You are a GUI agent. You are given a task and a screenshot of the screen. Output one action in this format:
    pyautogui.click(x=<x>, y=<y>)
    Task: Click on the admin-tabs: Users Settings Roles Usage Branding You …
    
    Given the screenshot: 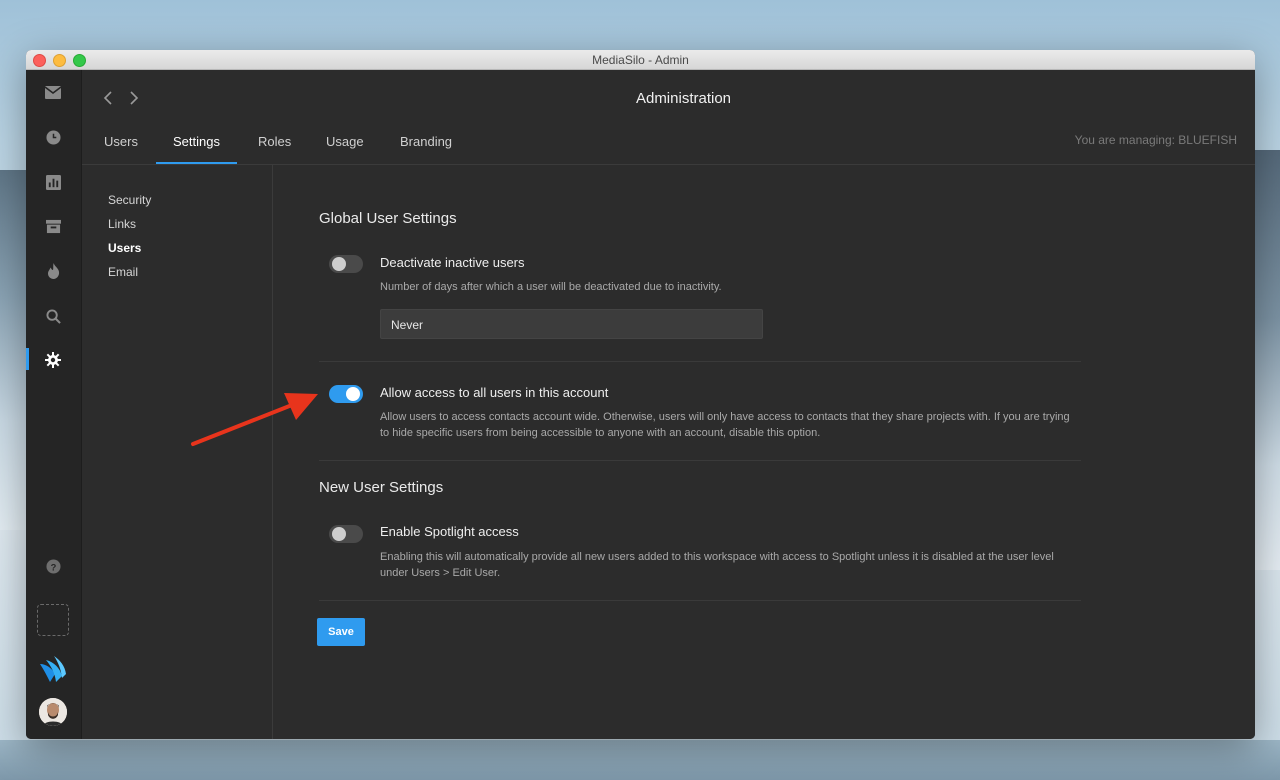 What is the action you would take?
    pyautogui.click(x=668, y=146)
    